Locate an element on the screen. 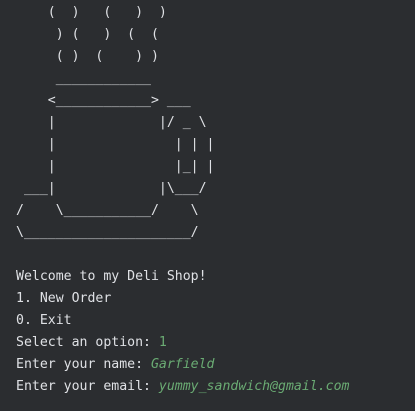  ascii-art-line: | |_| | is located at coordinates (115, 166).